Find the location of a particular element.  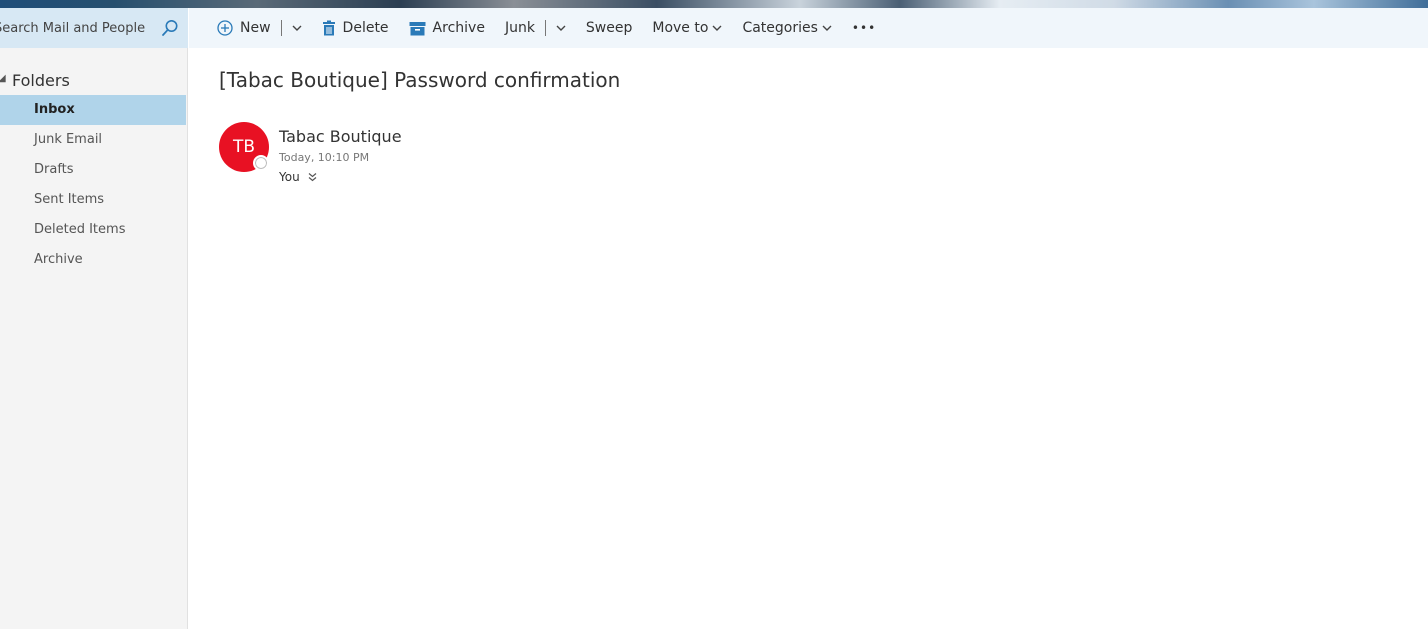

folder-item-archive: Archive is located at coordinates (93, 260).